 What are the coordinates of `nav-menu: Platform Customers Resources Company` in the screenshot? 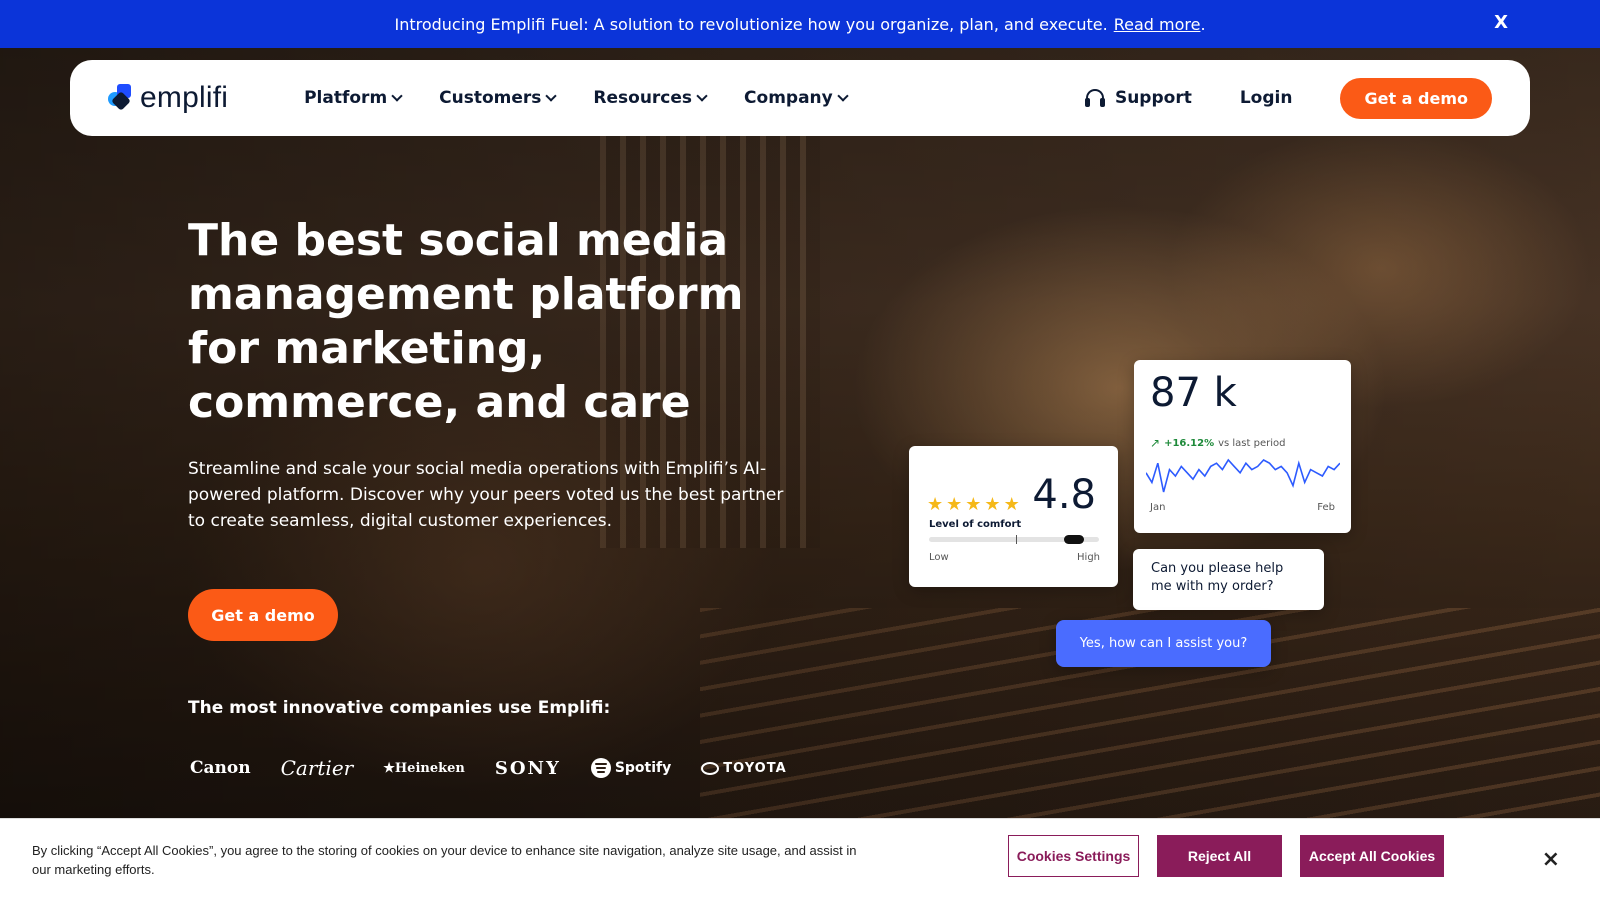 It's located at (576, 98).